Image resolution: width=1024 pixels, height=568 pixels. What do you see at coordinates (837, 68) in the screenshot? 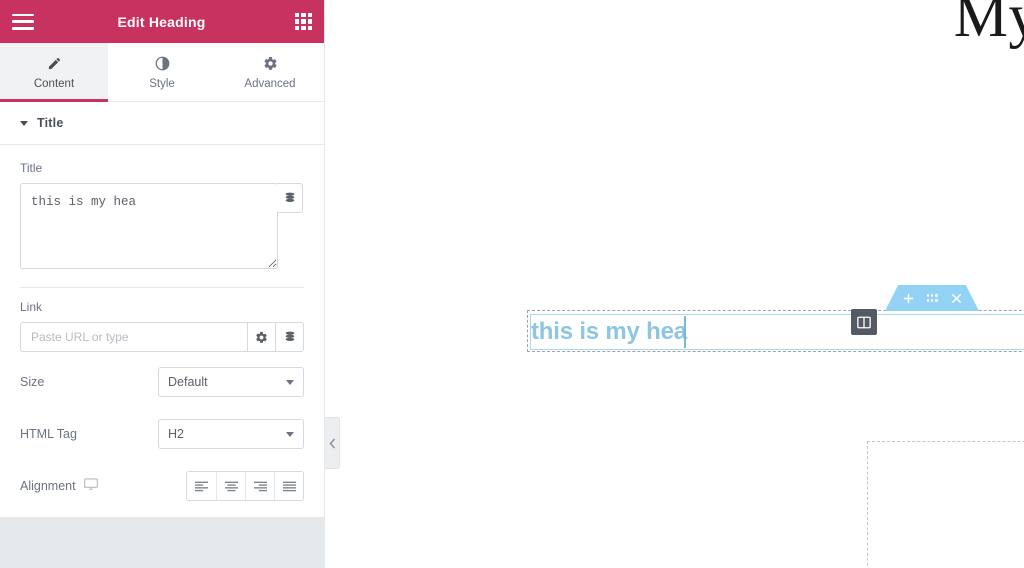
I see `site-tagline: JUST ANOTHER WORDPRESS SITE` at bounding box center [837, 68].